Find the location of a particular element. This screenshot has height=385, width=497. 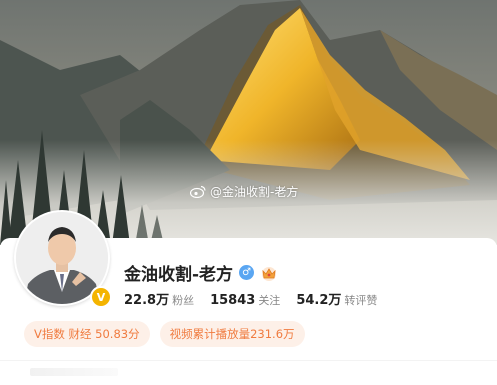

crown-icon is located at coordinates (269, 273).